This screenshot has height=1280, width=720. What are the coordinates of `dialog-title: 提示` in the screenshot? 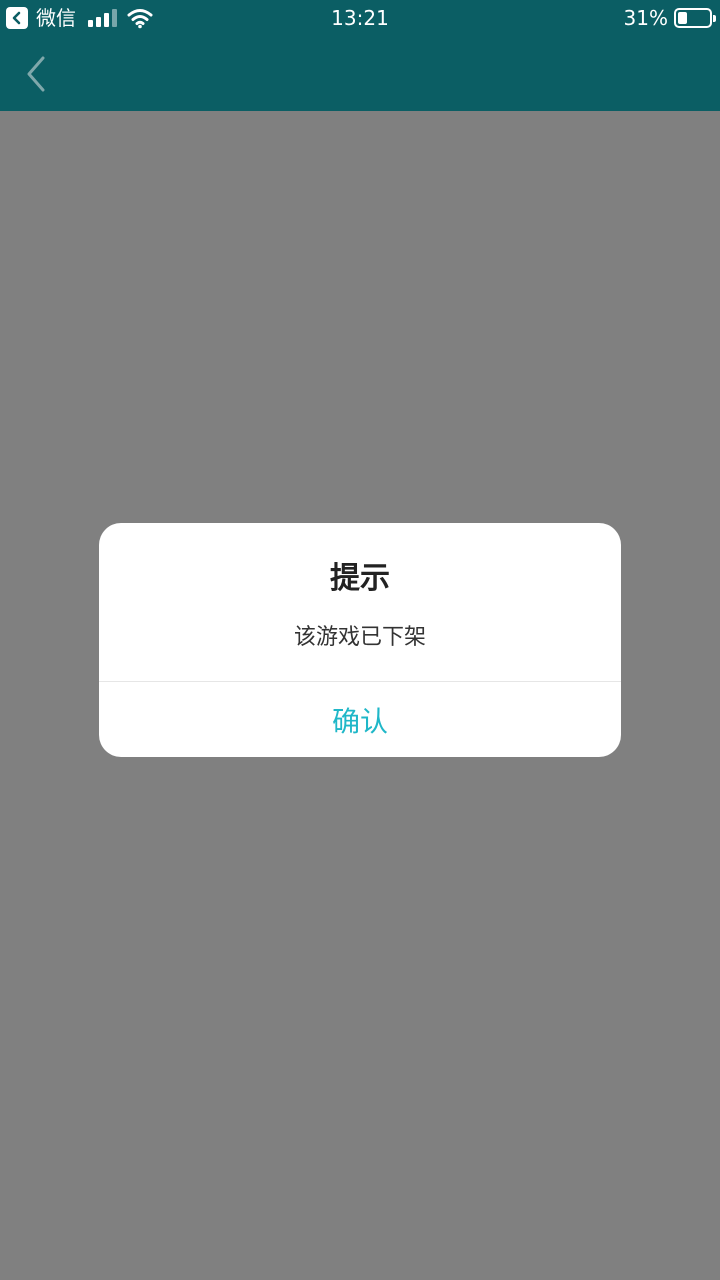 It's located at (360, 578).